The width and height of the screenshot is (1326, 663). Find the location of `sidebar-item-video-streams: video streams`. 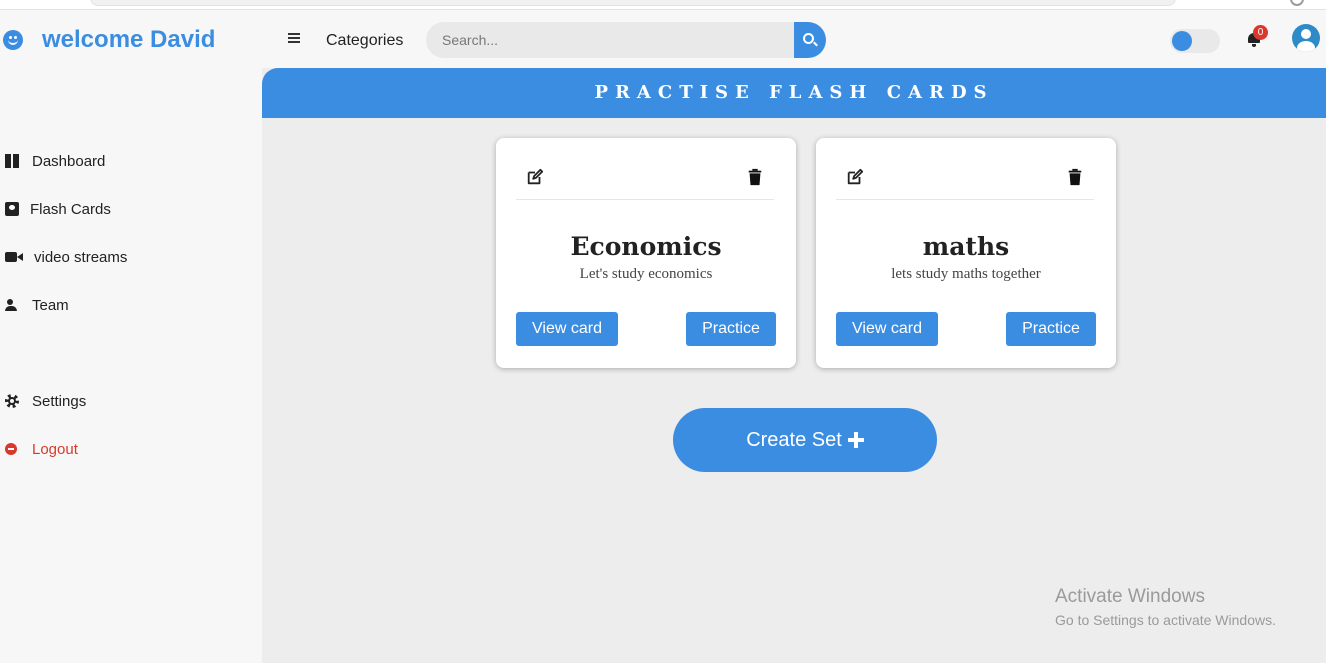

sidebar-item-video-streams: video streams is located at coordinates (63, 257).